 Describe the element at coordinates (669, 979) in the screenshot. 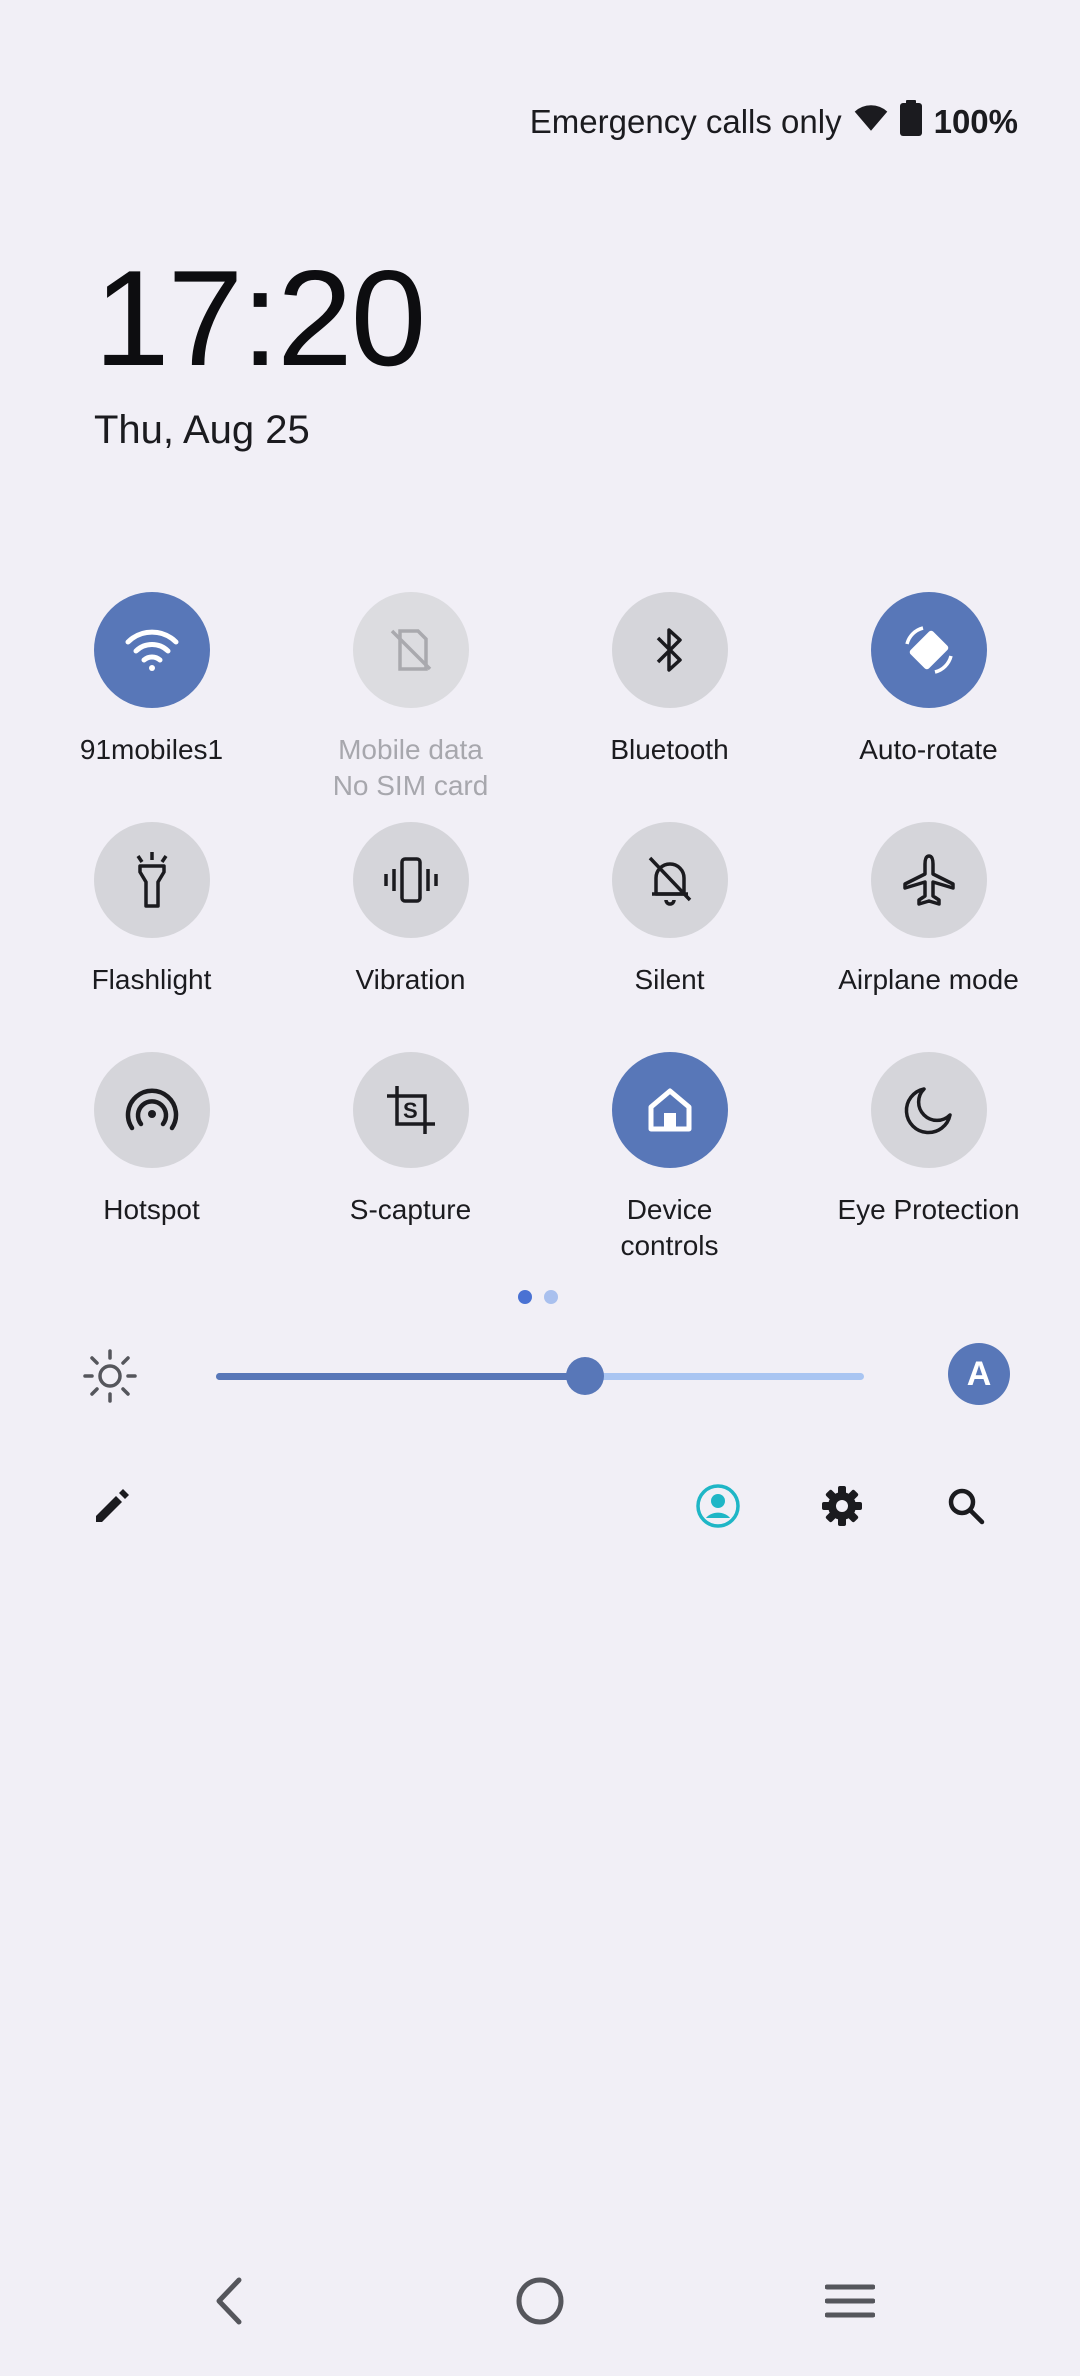

I see `tile-silent-label: Silent` at that location.